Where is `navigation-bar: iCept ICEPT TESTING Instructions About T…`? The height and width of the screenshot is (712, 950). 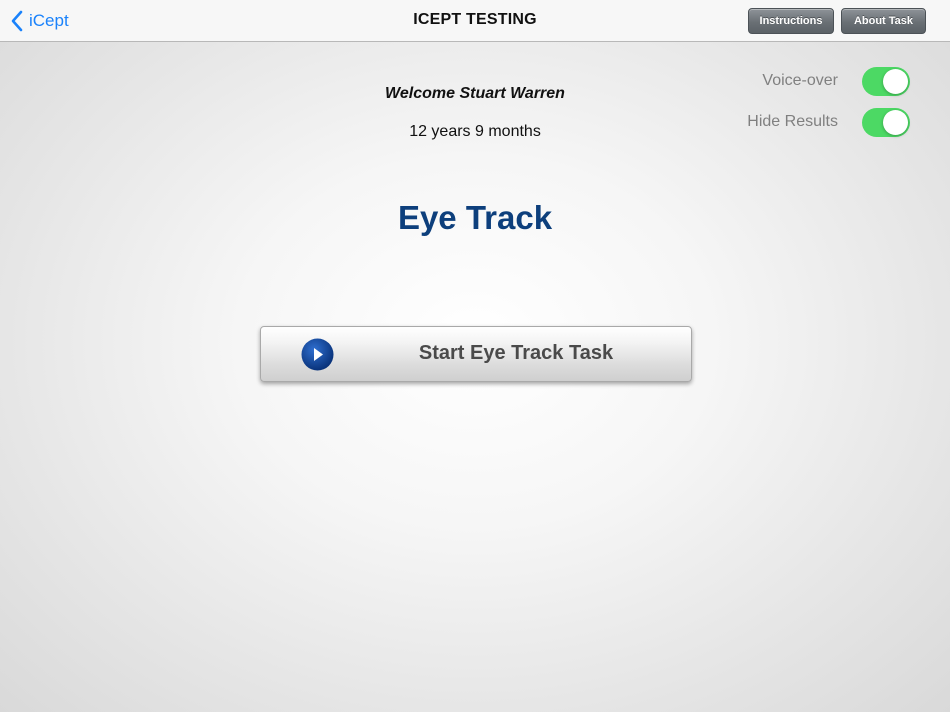
navigation-bar: iCept ICEPT TESTING Instructions About T… is located at coordinates (475, 21).